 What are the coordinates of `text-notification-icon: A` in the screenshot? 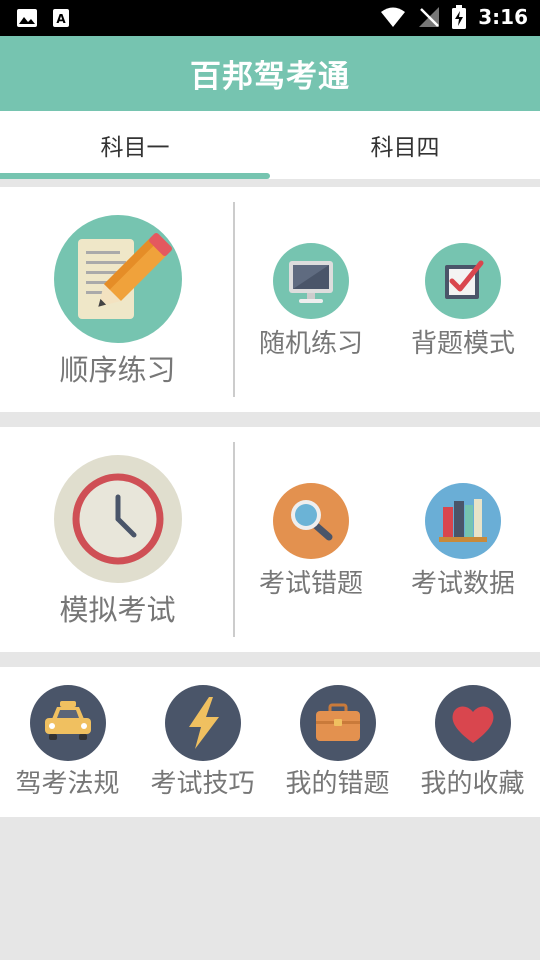 It's located at (61, 18).